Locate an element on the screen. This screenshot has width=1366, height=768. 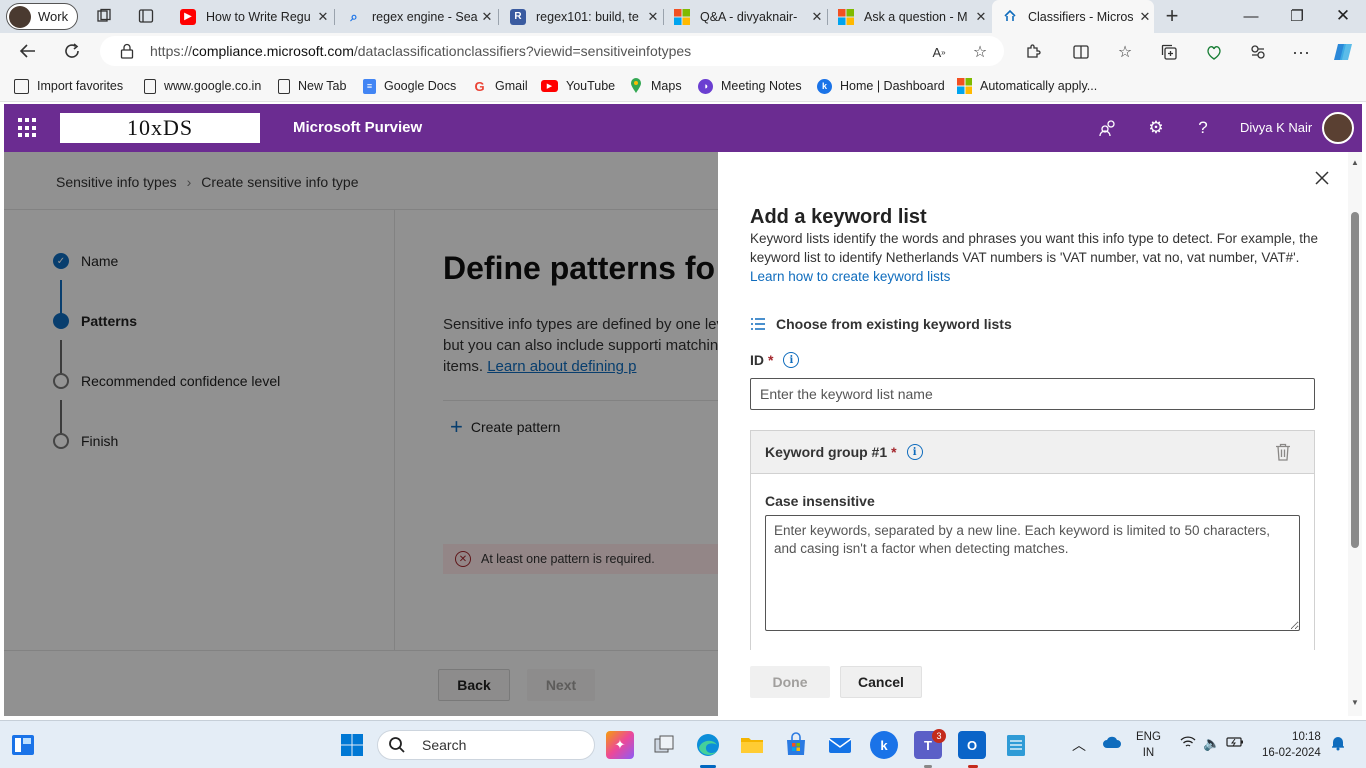
taskbar-search: Search is located at coordinates (486, 745).